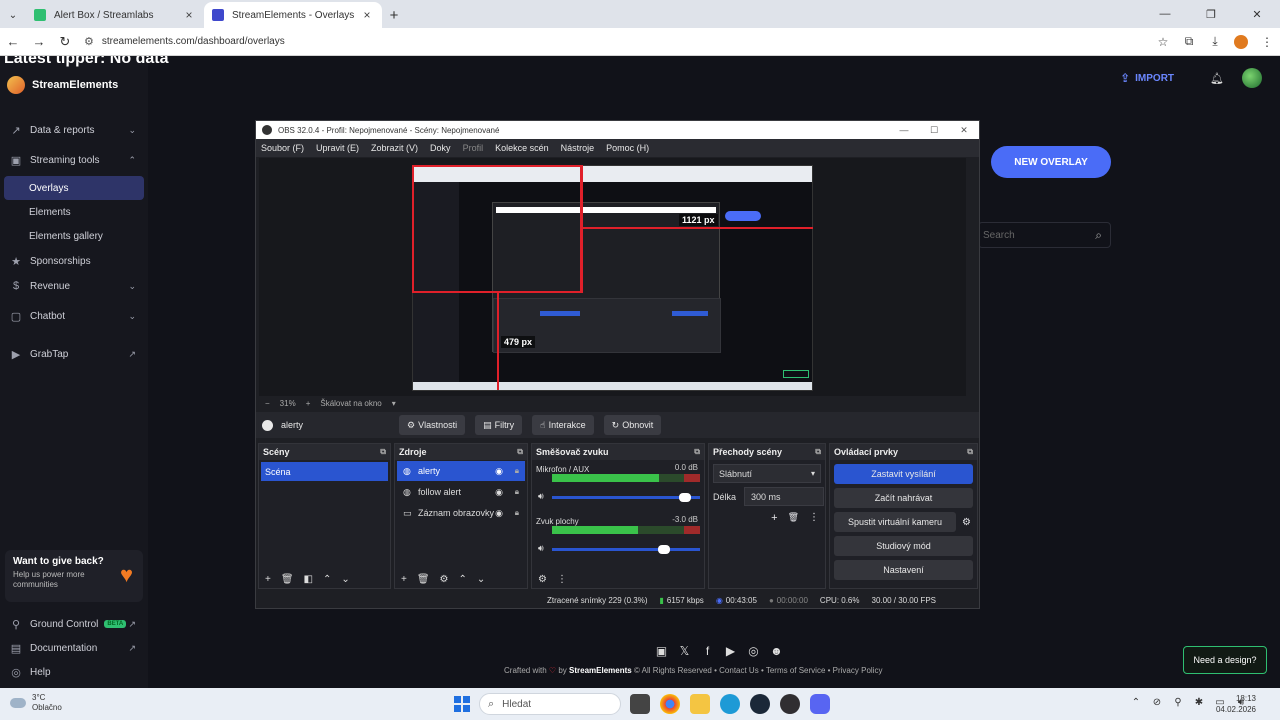 Image resolution: width=1280 pixels, height=720 pixels. I want to click on transition-select: Slábnutí ▾, so click(767, 473).